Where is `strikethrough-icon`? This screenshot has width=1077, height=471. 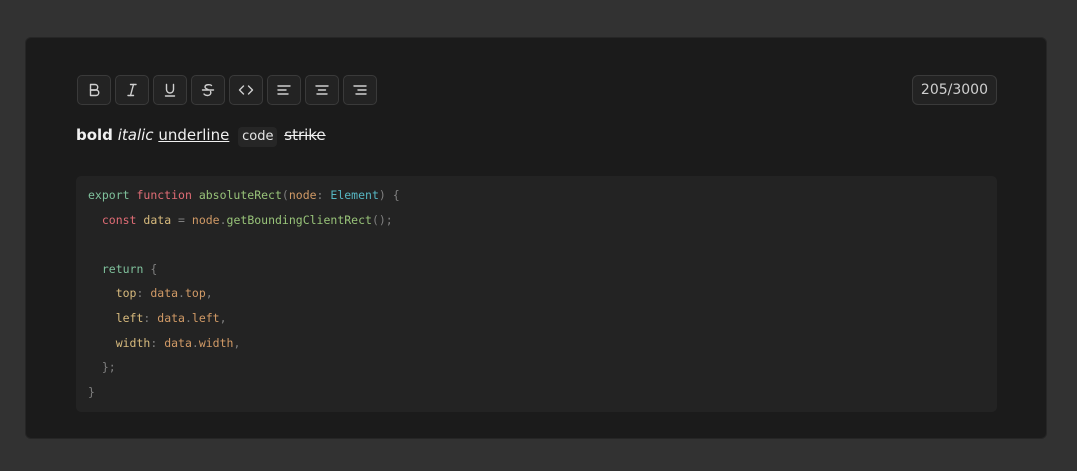 strikethrough-icon is located at coordinates (208, 90).